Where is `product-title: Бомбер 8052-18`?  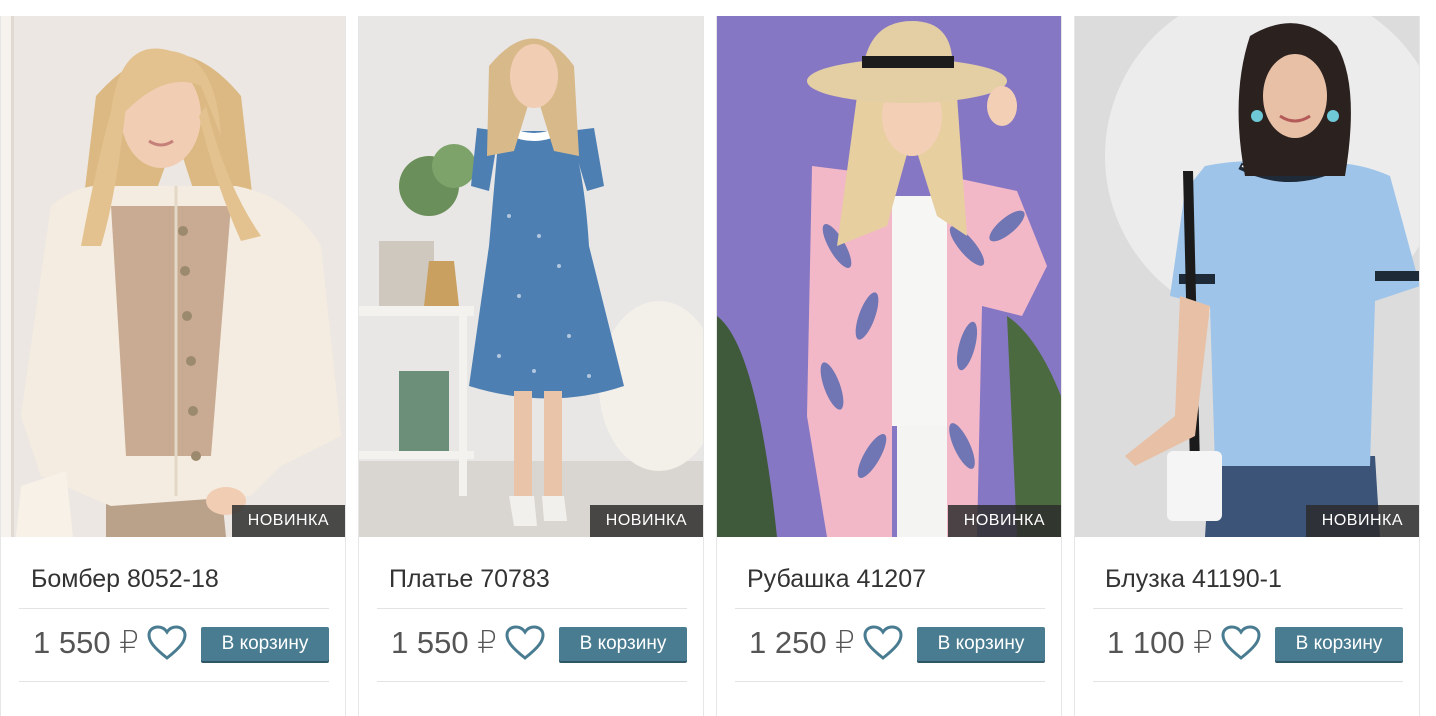
product-title: Бомбер 8052-18 is located at coordinates (174, 573).